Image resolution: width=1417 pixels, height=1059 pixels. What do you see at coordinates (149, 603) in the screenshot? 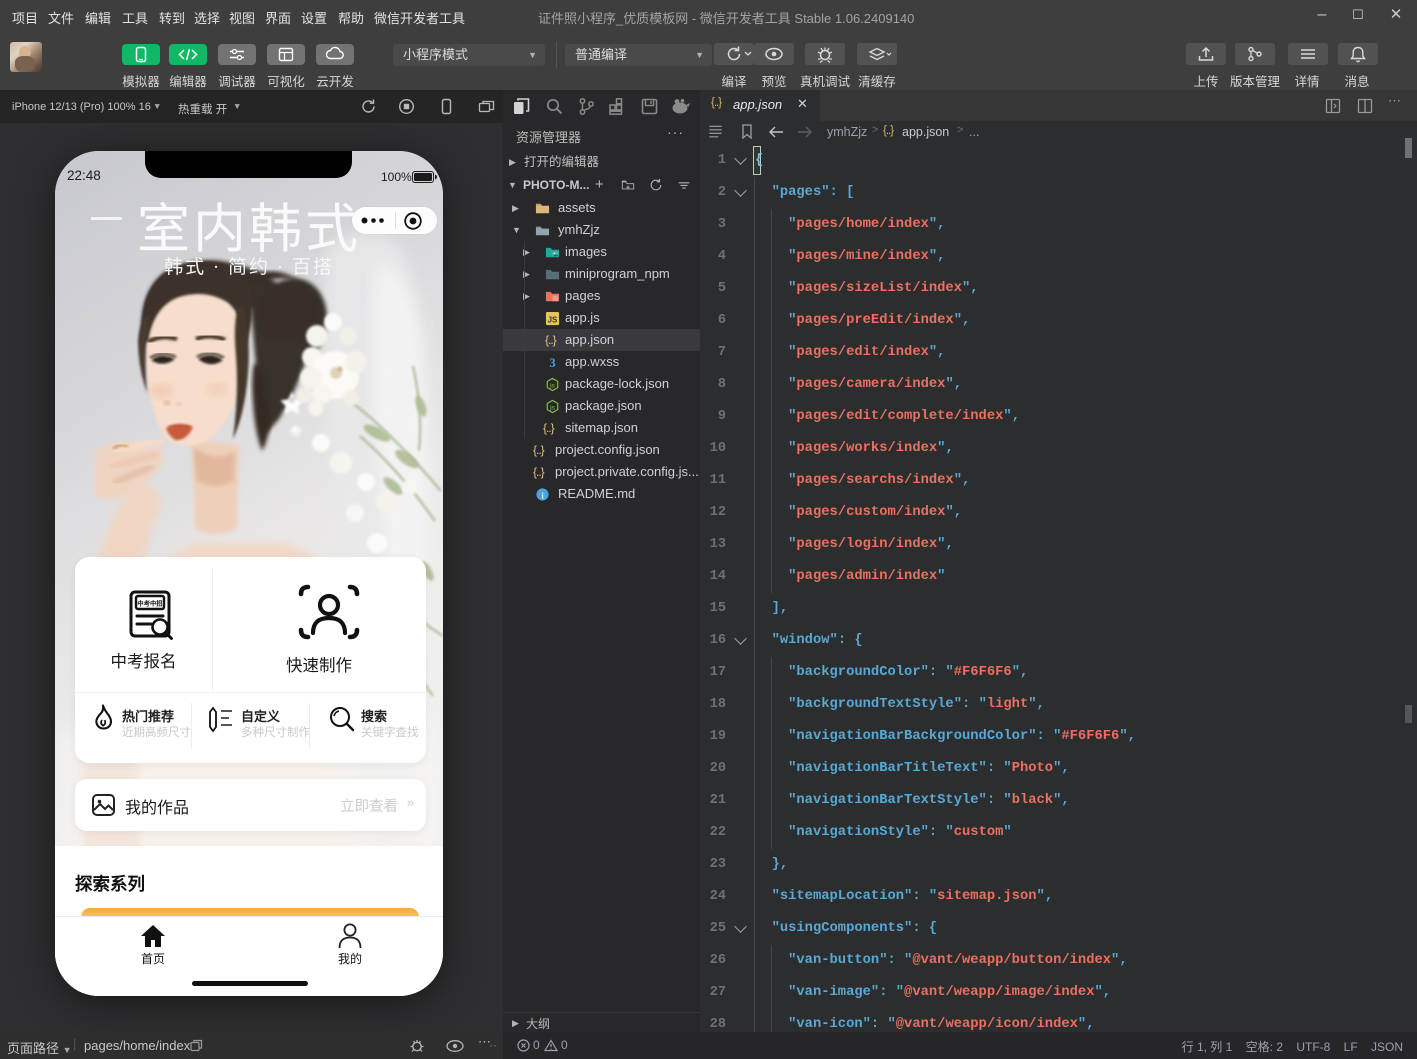
I see `svg-text: 中考中招` at bounding box center [149, 603].